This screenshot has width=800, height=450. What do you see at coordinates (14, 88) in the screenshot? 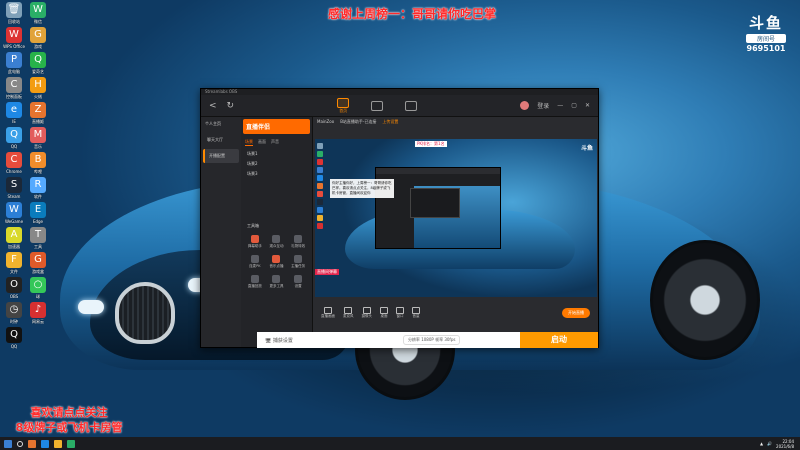
I see `desktop-icon: C 控制面板` at bounding box center [14, 88].